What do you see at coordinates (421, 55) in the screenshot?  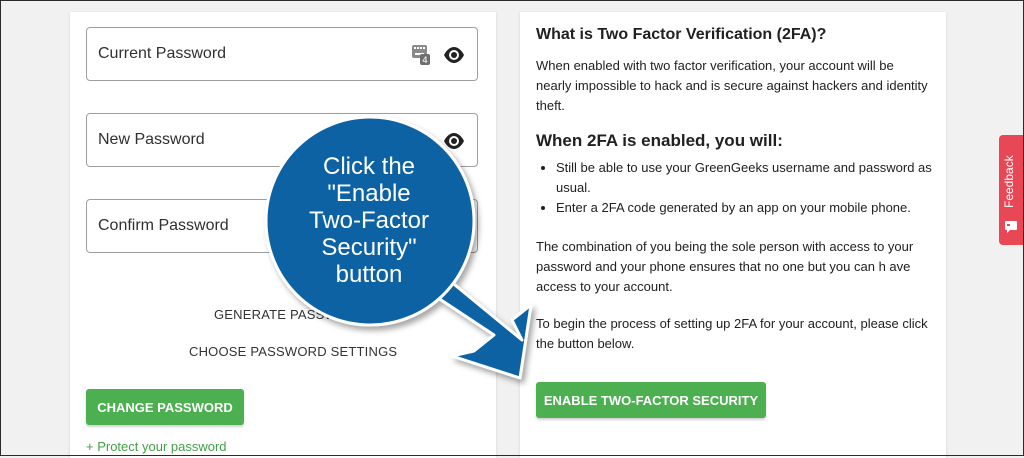 I see `keyboard-icon: 4` at bounding box center [421, 55].